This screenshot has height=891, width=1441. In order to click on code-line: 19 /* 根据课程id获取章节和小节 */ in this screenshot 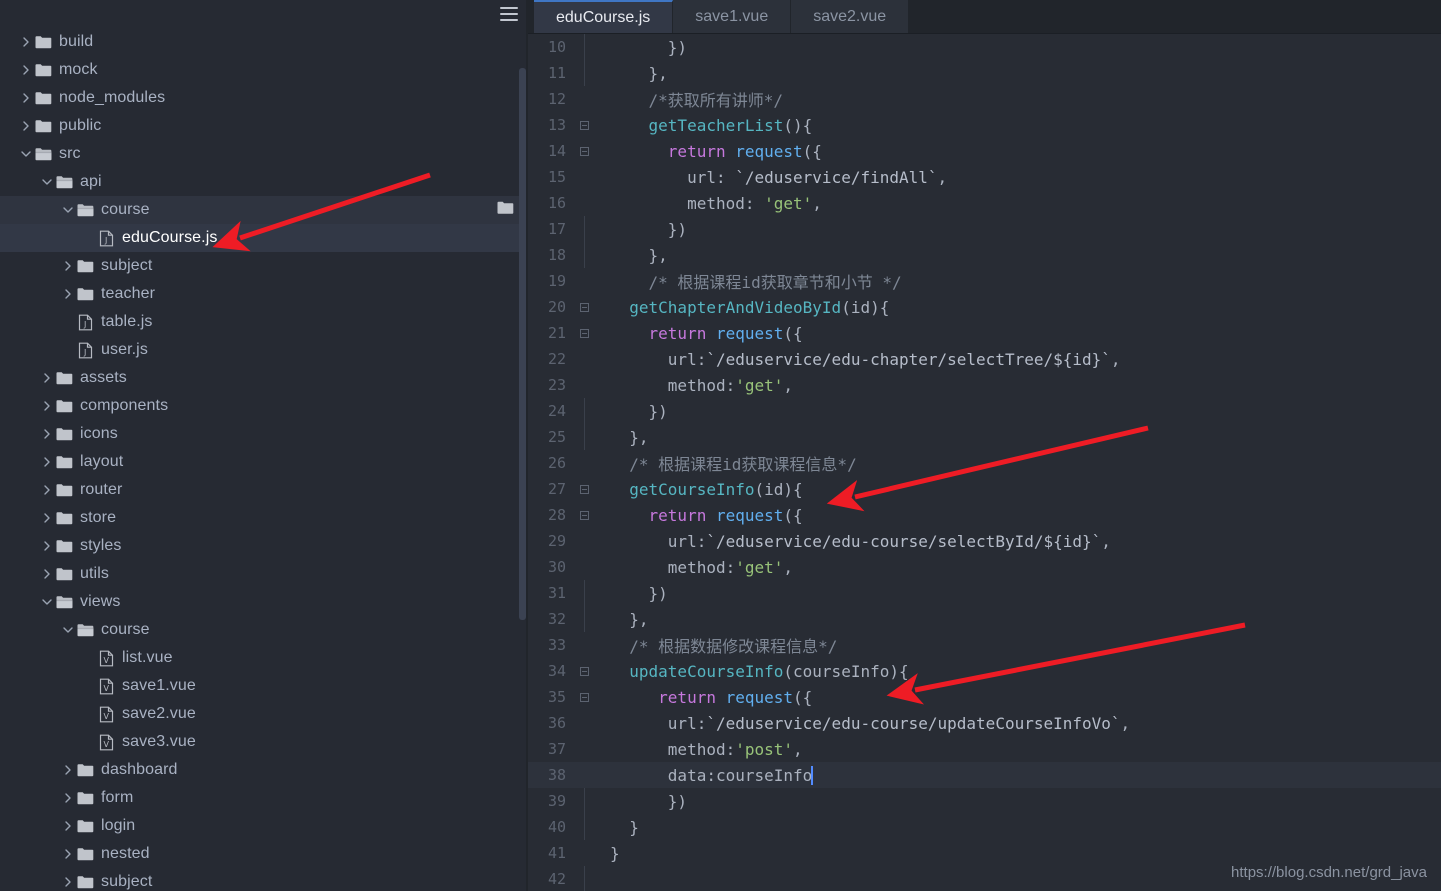, I will do `click(984, 281)`.